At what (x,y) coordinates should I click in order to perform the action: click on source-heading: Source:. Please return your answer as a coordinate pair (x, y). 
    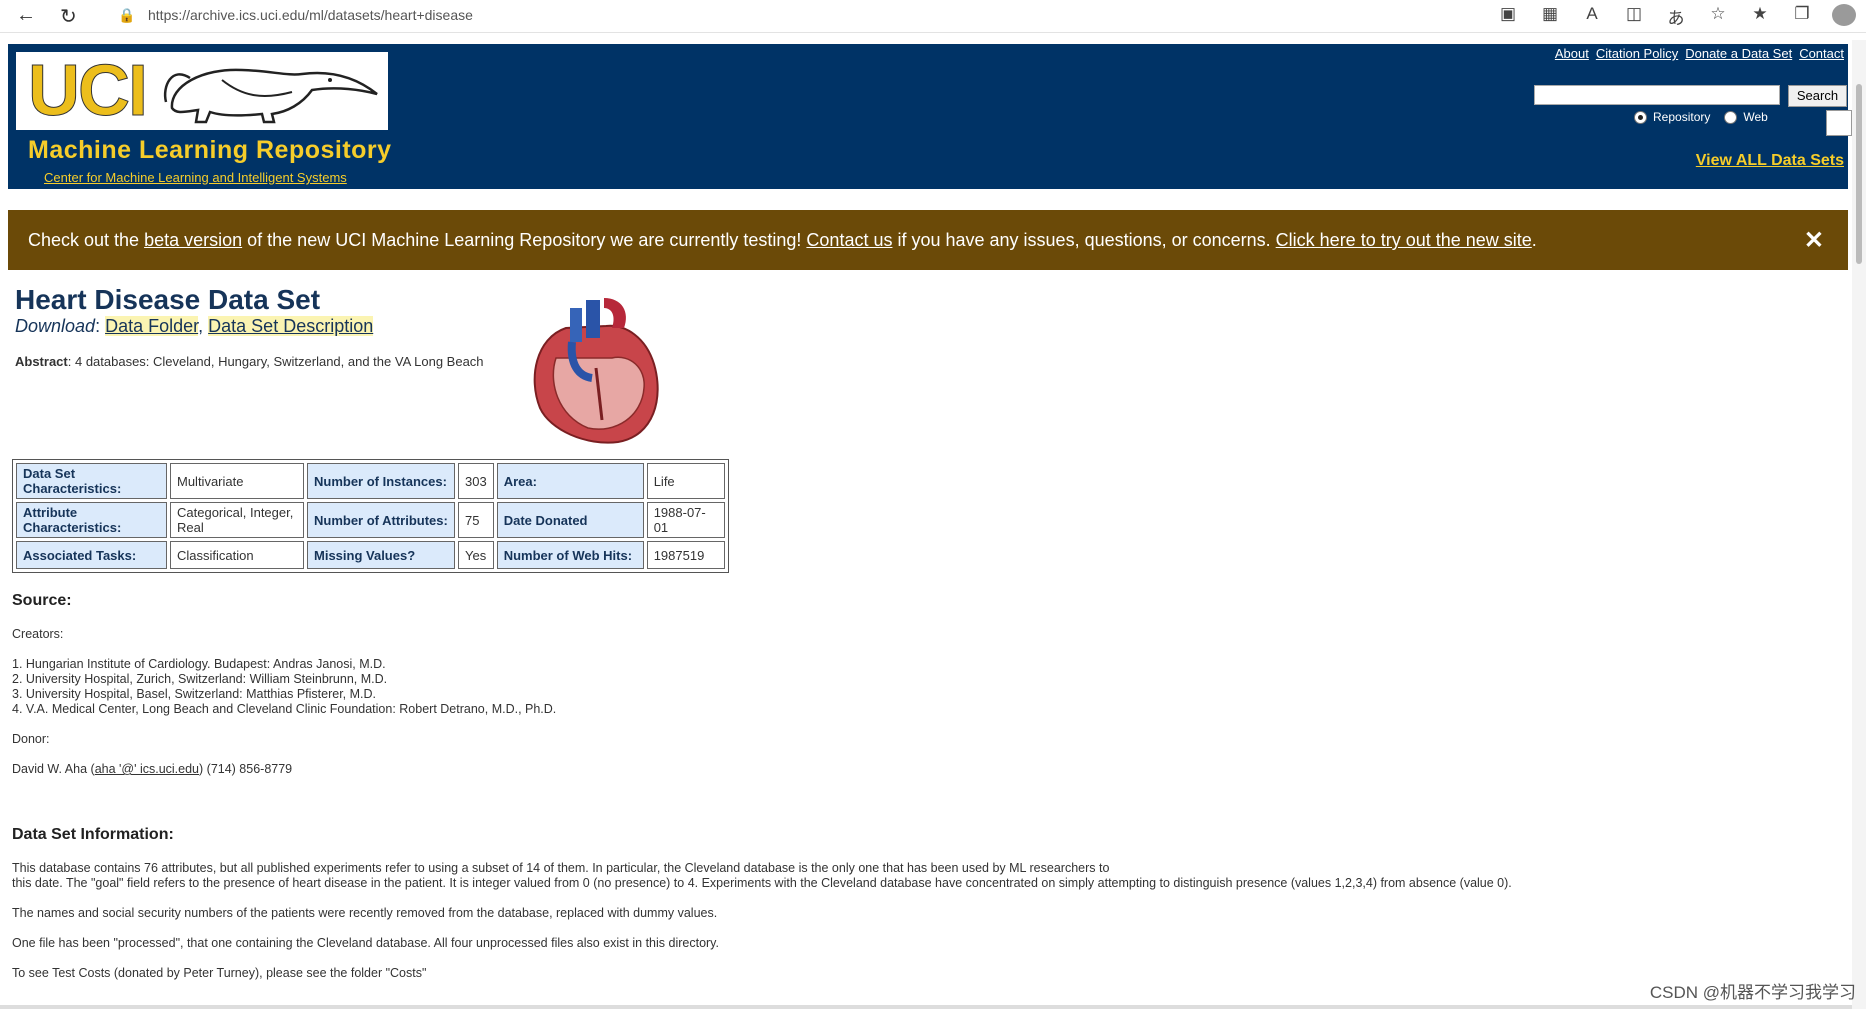
    Looking at the image, I should click on (42, 600).